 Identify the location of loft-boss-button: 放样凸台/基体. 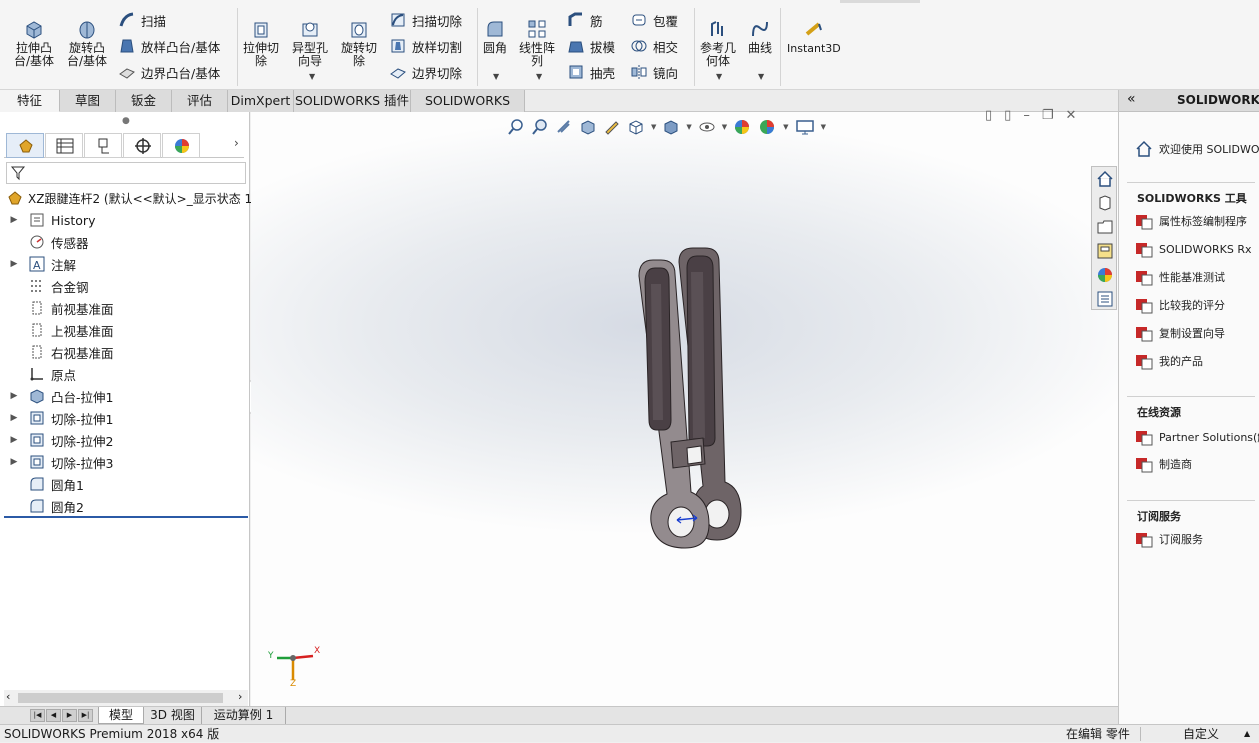
(169, 46).